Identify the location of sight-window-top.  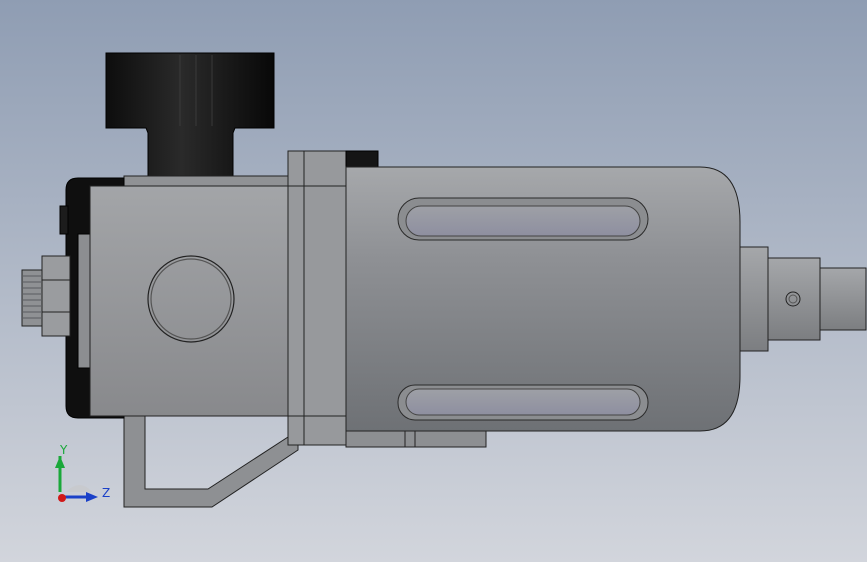
(523, 219).